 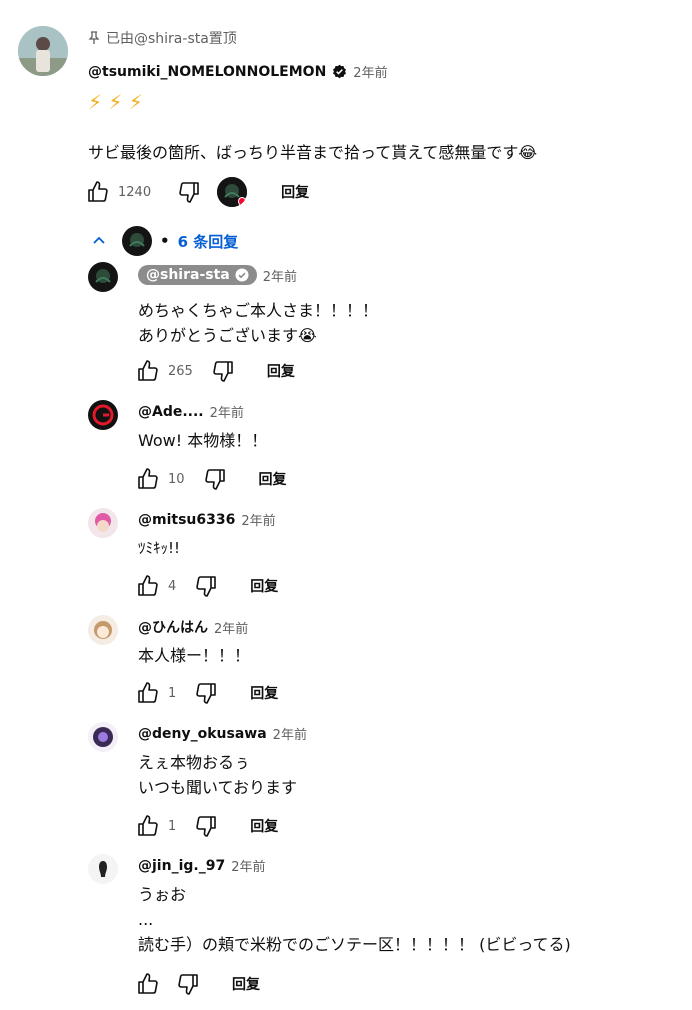 I want to click on like-count: 1240, so click(x=135, y=192).